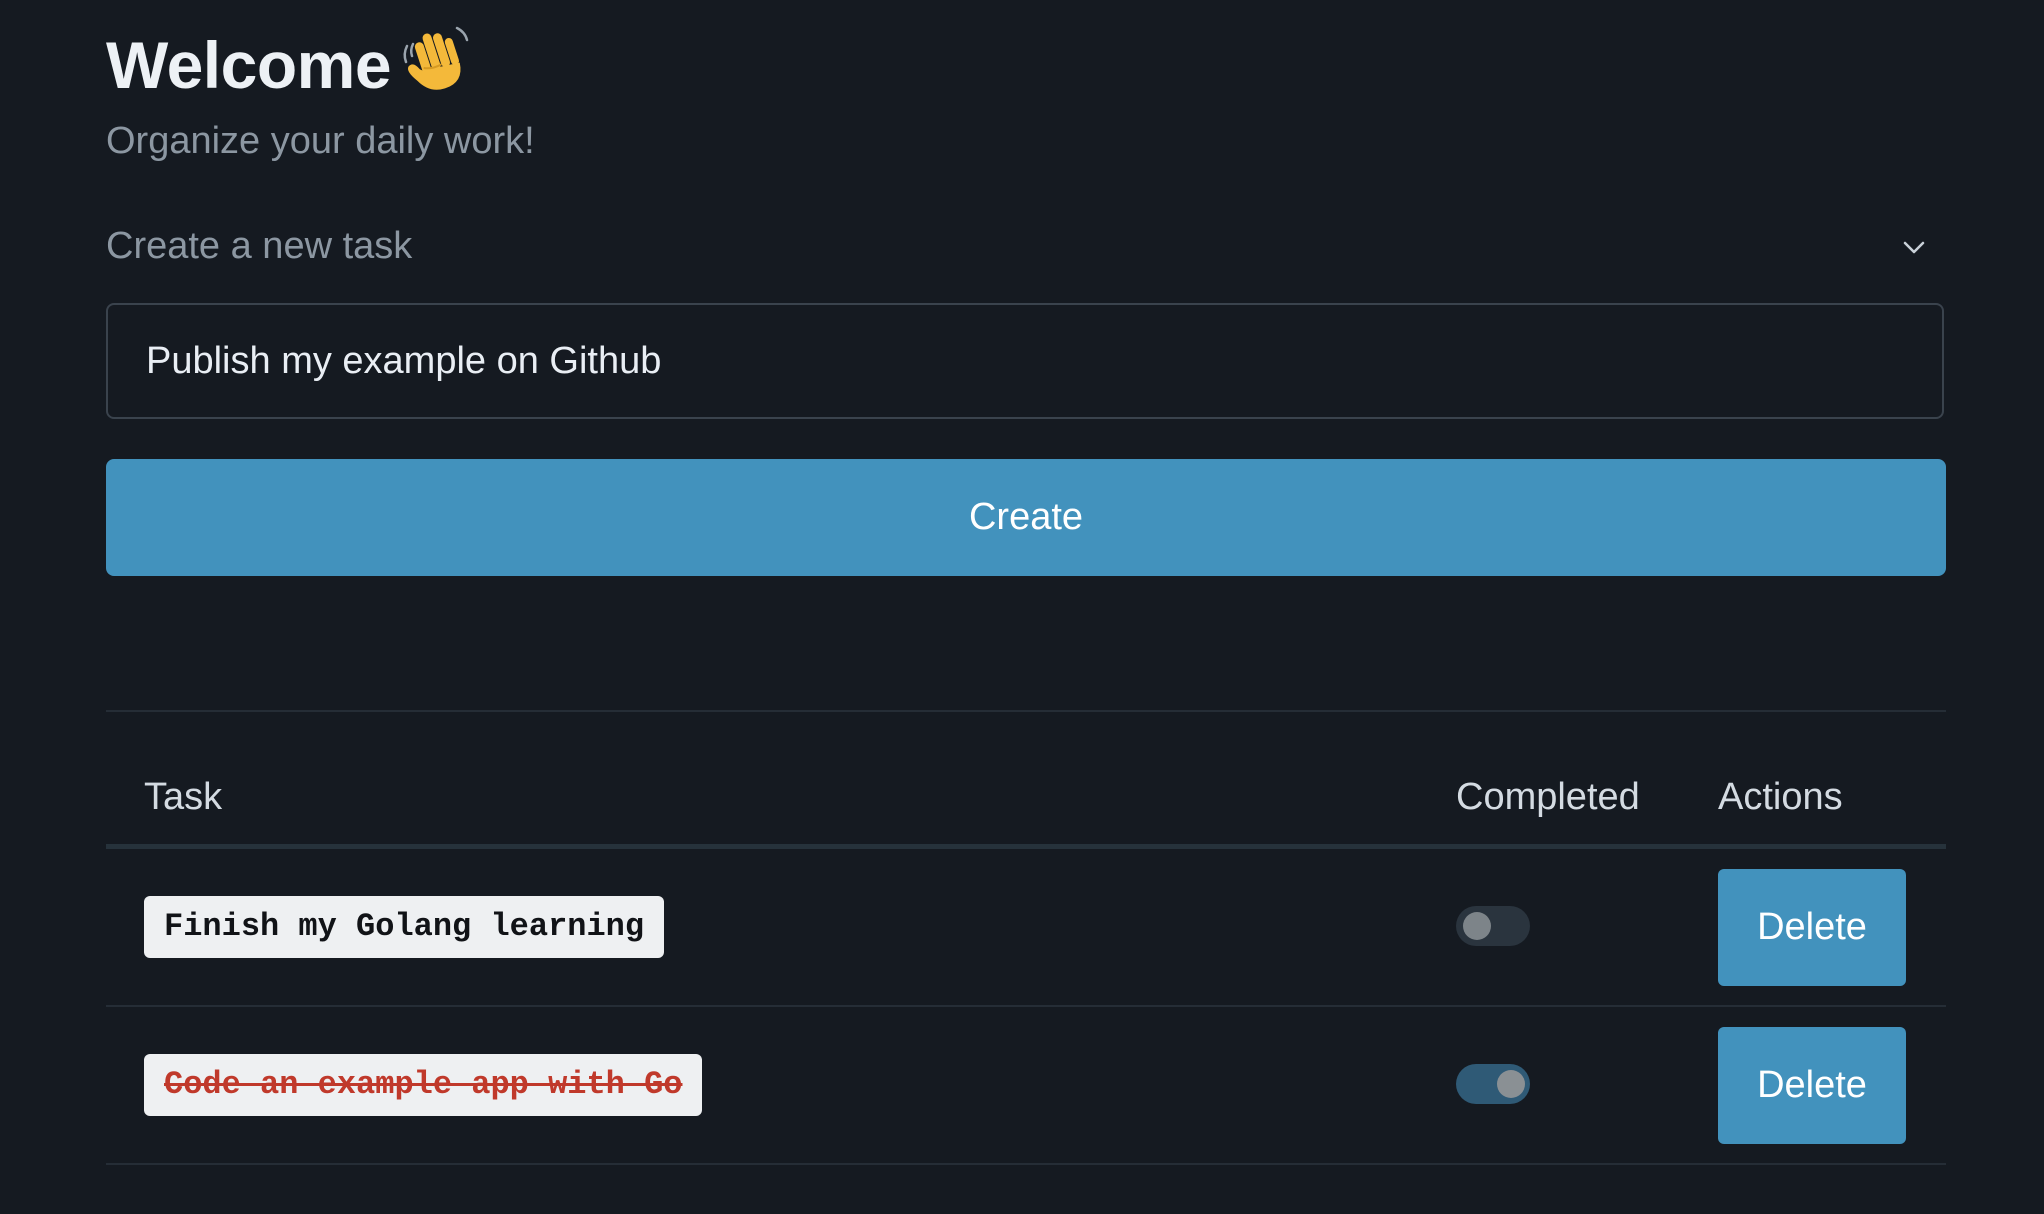 The height and width of the screenshot is (1214, 2044). What do you see at coordinates (1026, 780) in the screenshot?
I see `table-header: Task Completed Actions` at bounding box center [1026, 780].